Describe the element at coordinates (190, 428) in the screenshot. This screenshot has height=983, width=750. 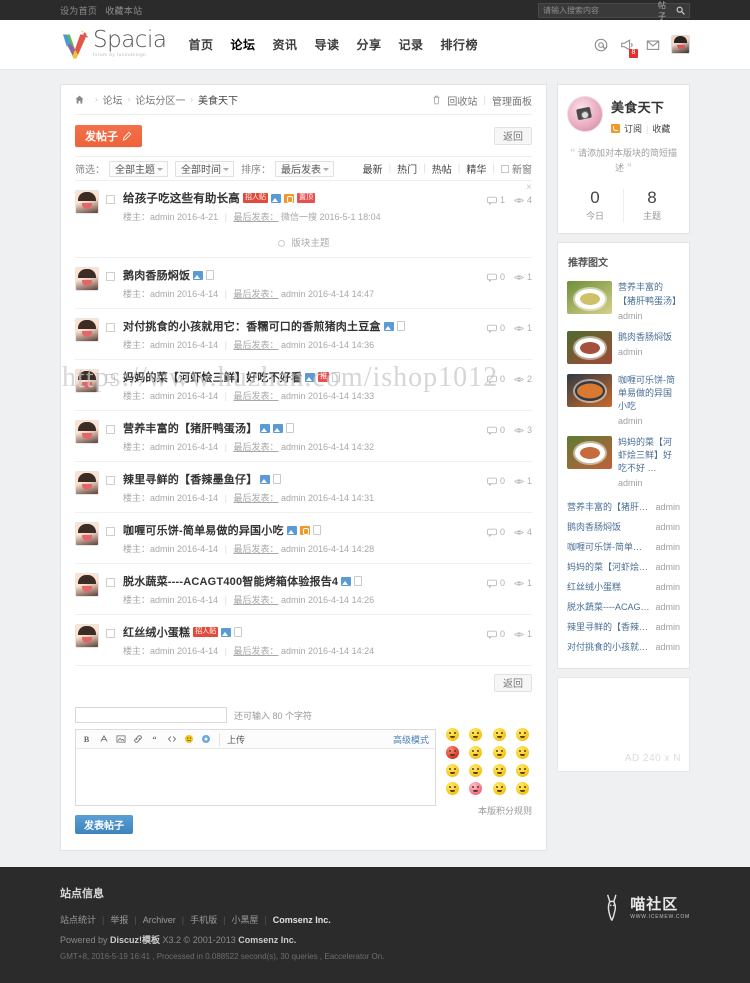
I see `thread-title: 营养丰富的【猪肝鸭蛋汤】` at that location.